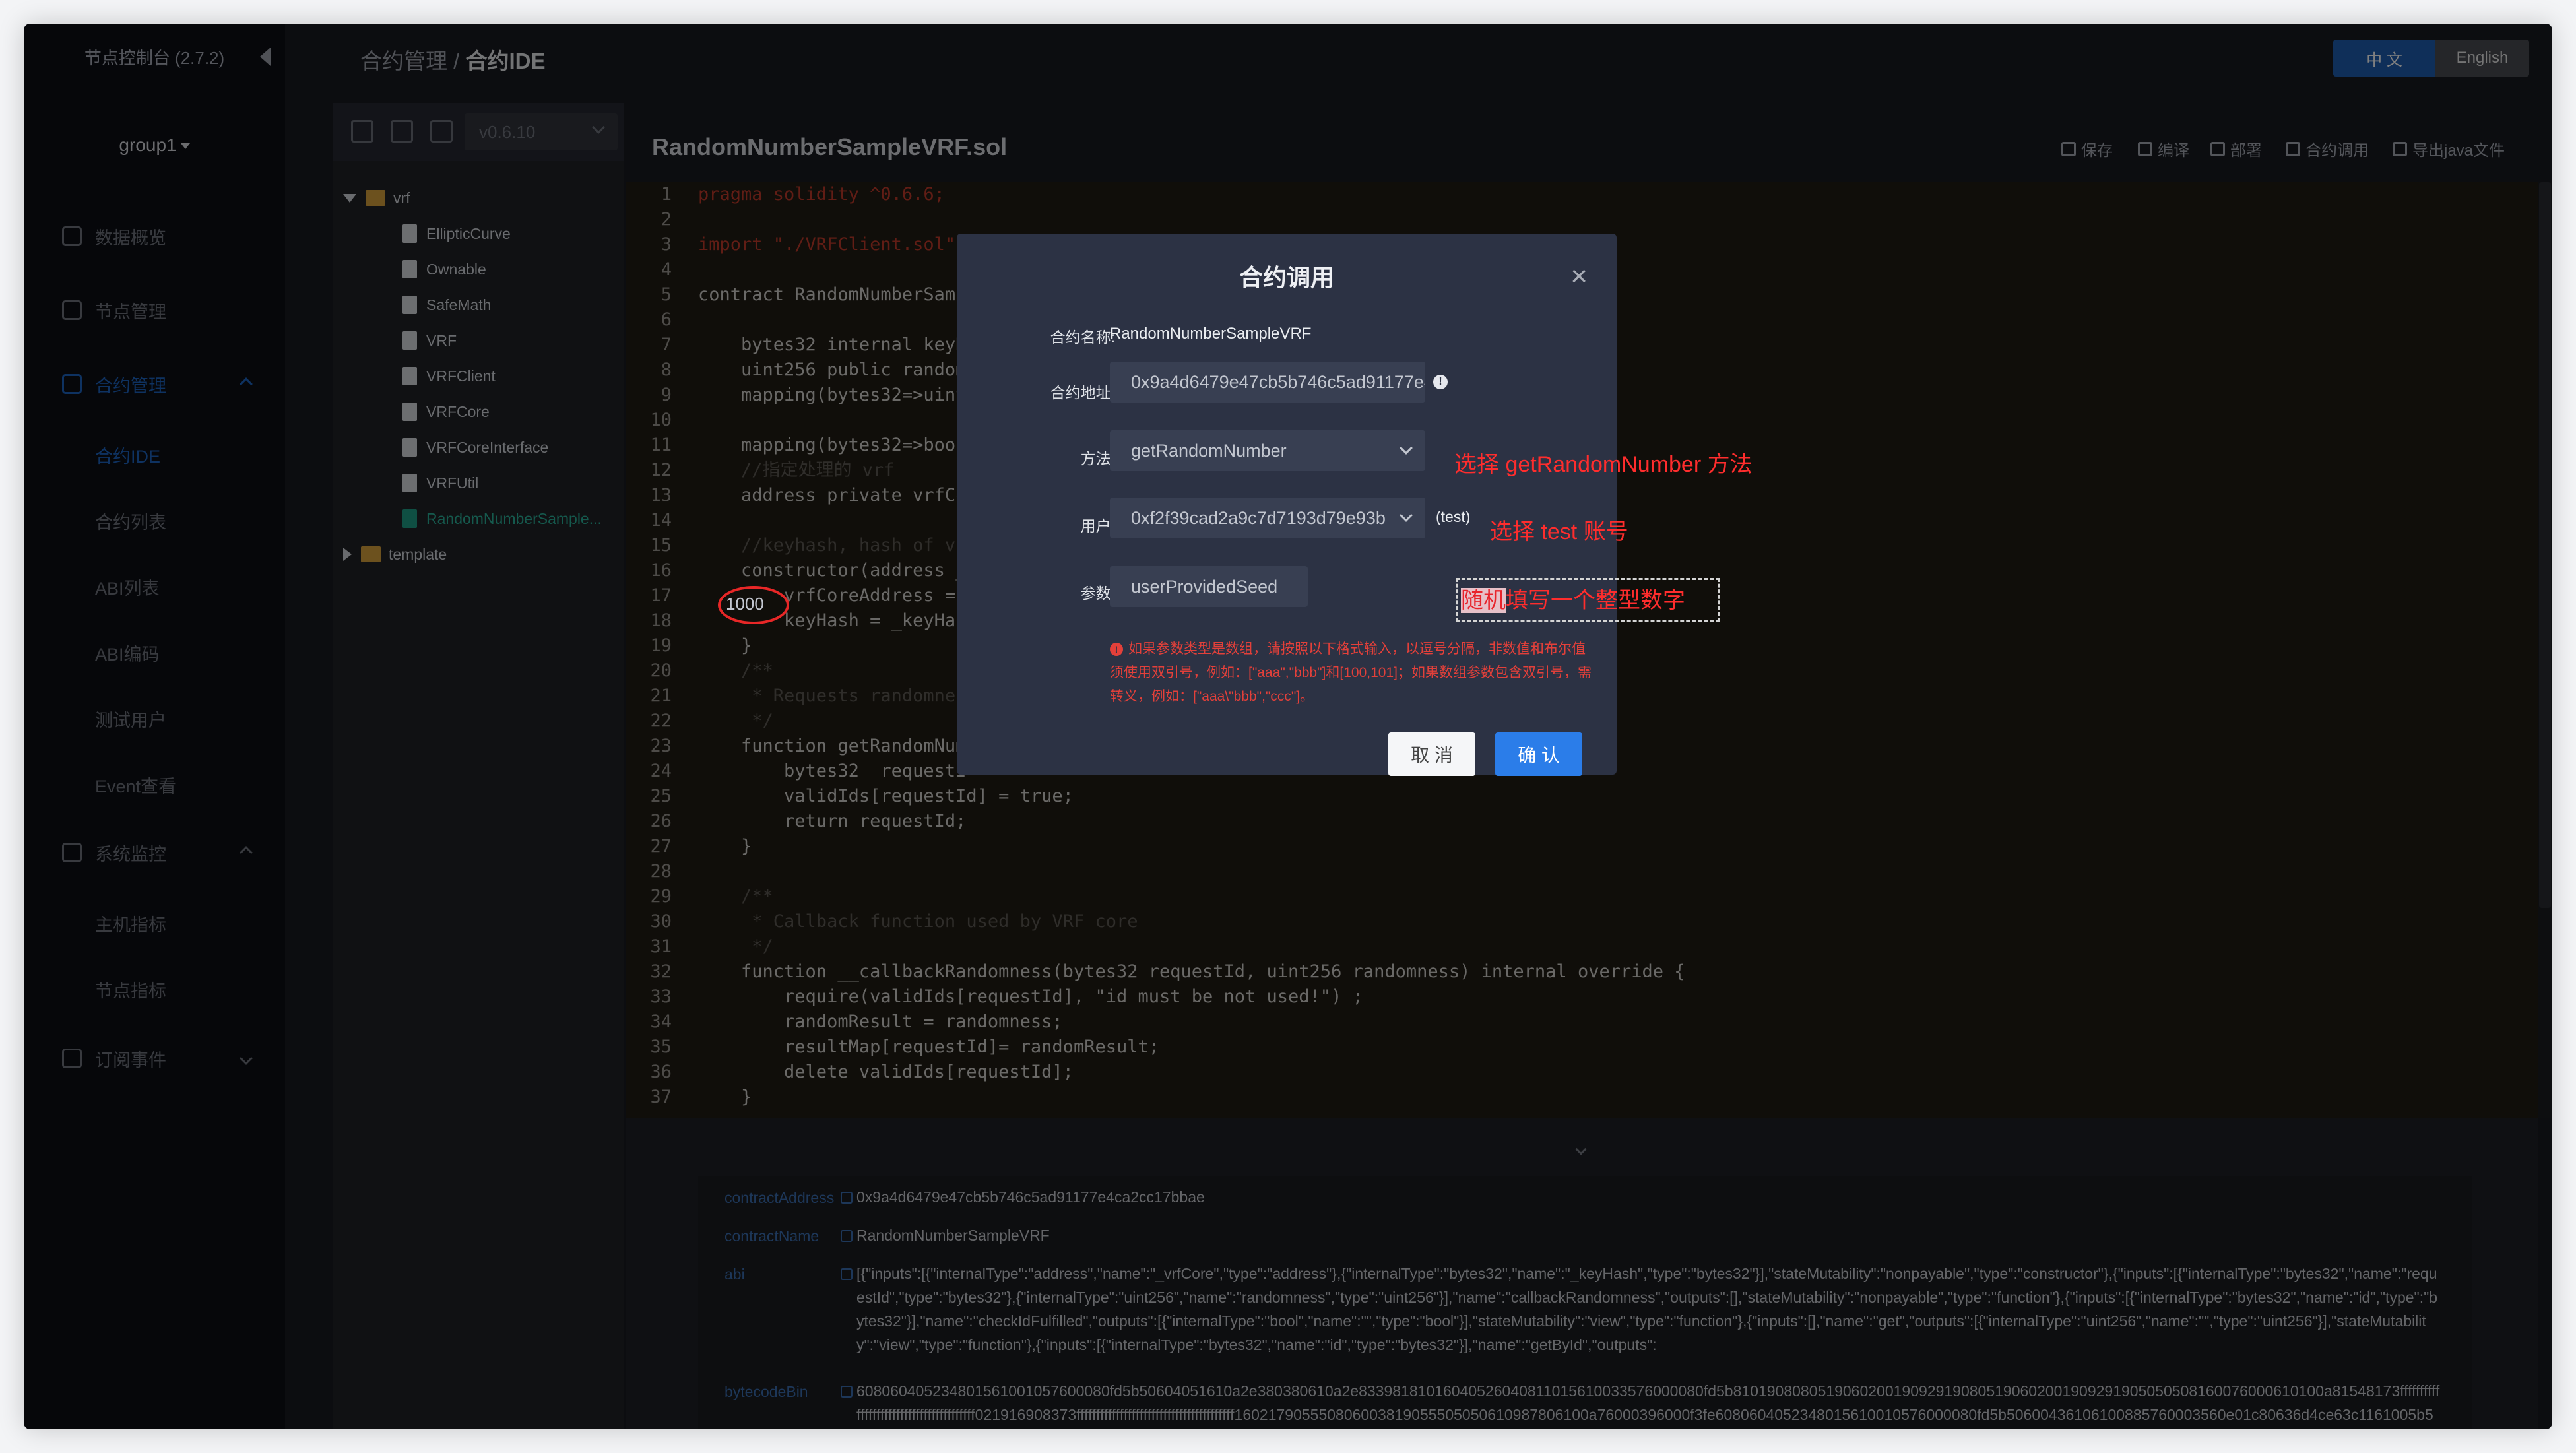  What do you see at coordinates (1082, 337) in the screenshot?
I see `contract-name-label: 合约名称:` at bounding box center [1082, 337].